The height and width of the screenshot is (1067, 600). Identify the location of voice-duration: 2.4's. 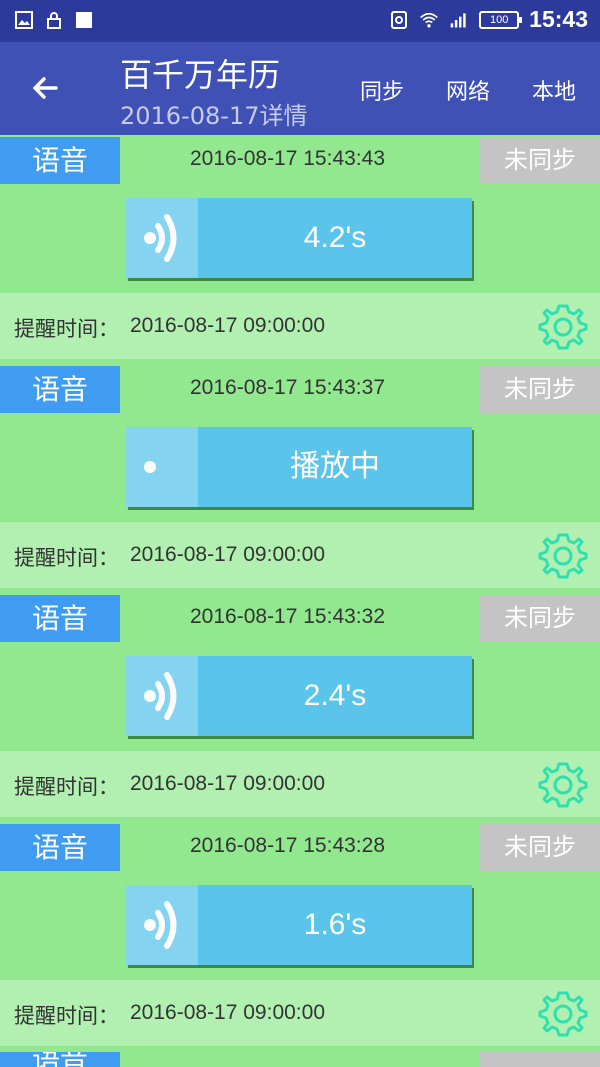
(335, 695).